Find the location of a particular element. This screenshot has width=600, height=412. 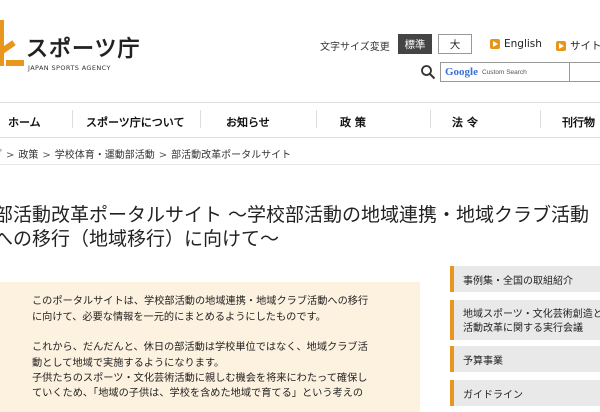

sidebar-item-case-studies: 事例集・全国の取組紹介 is located at coordinates (525, 279).